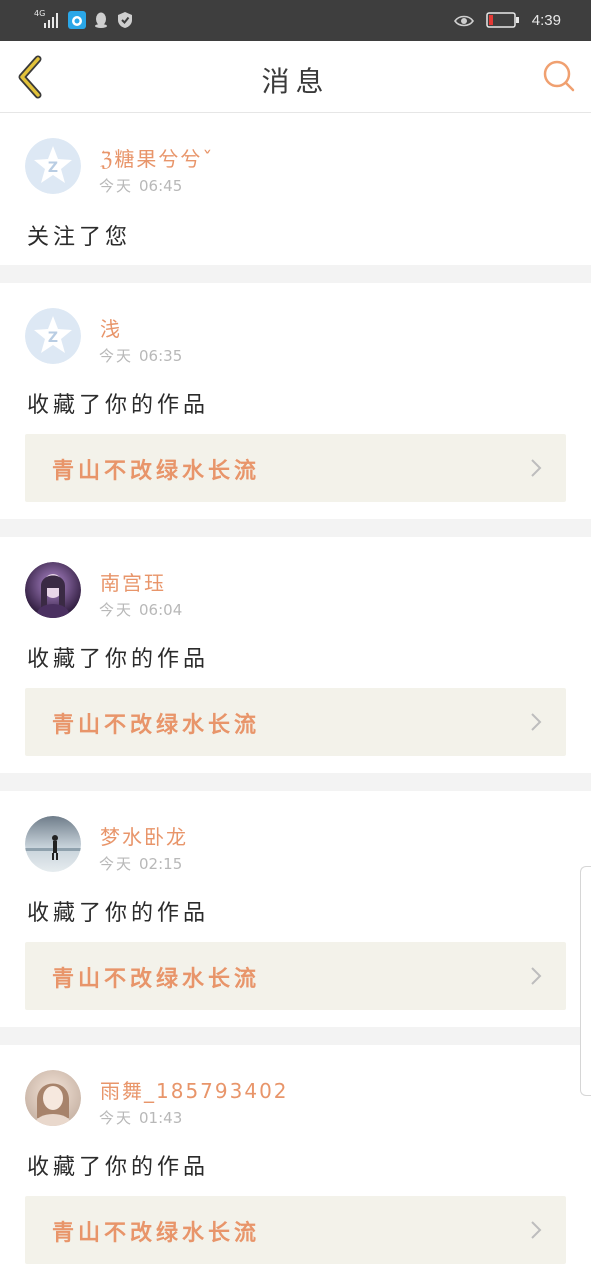 The image size is (591, 1281). I want to click on search-button, so click(559, 76).